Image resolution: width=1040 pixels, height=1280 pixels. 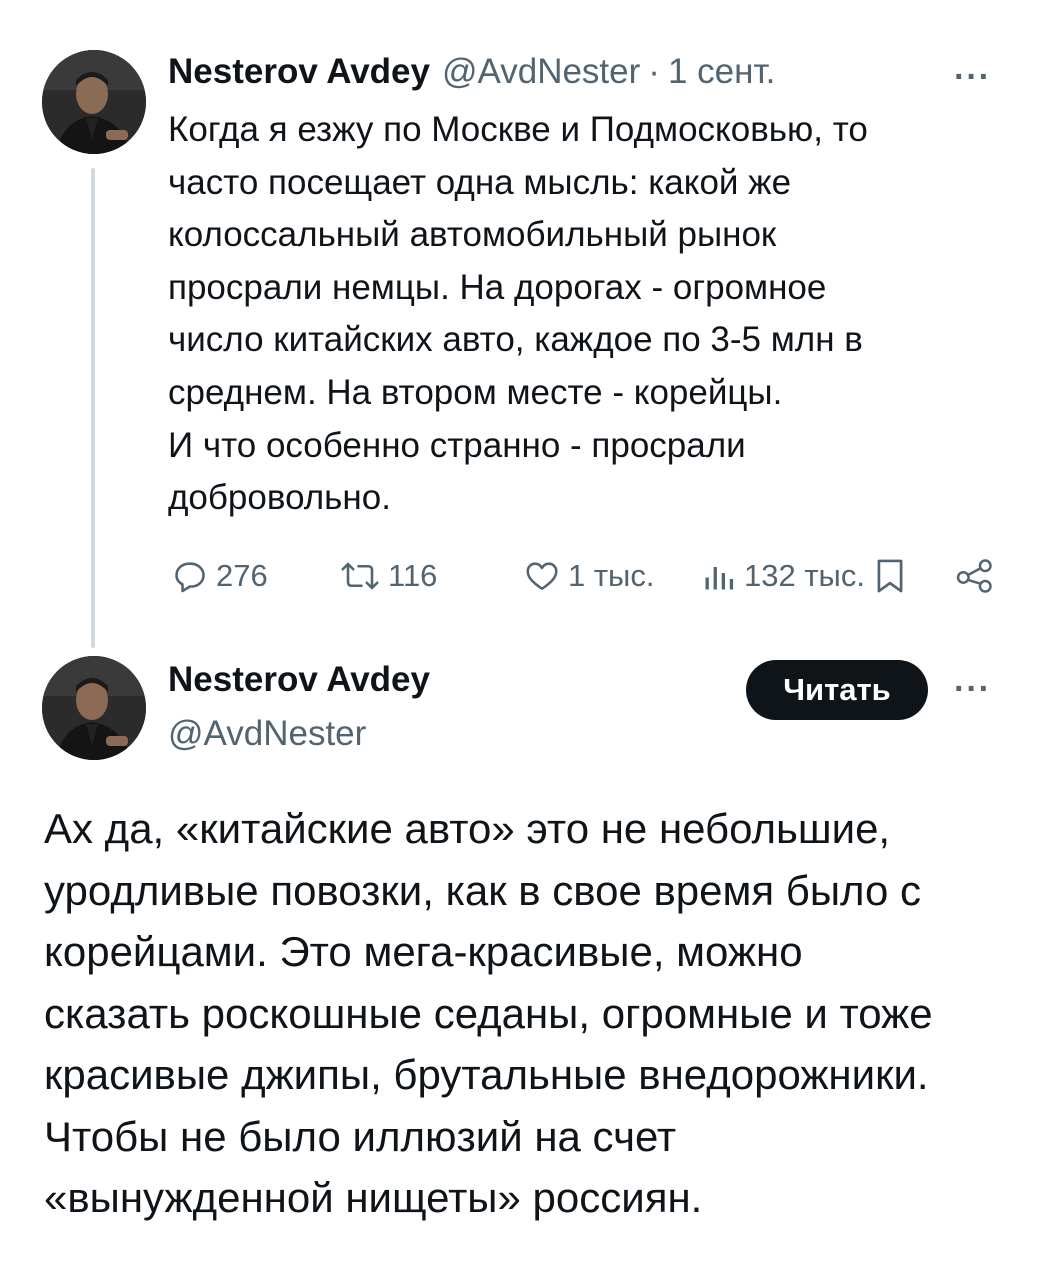 I want to click on view-count: 132 тыс., so click(x=804, y=575).